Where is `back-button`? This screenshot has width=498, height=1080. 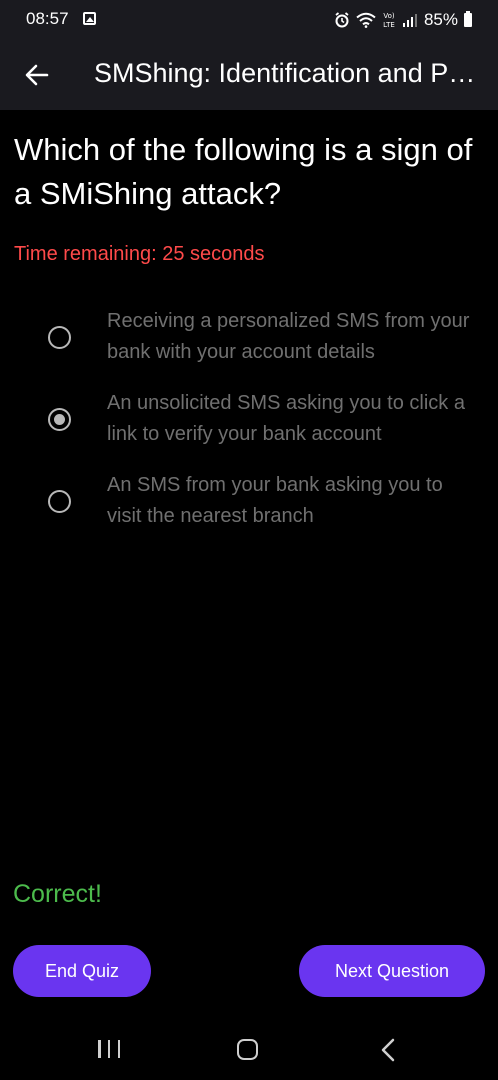
back-button is located at coordinates (37, 75).